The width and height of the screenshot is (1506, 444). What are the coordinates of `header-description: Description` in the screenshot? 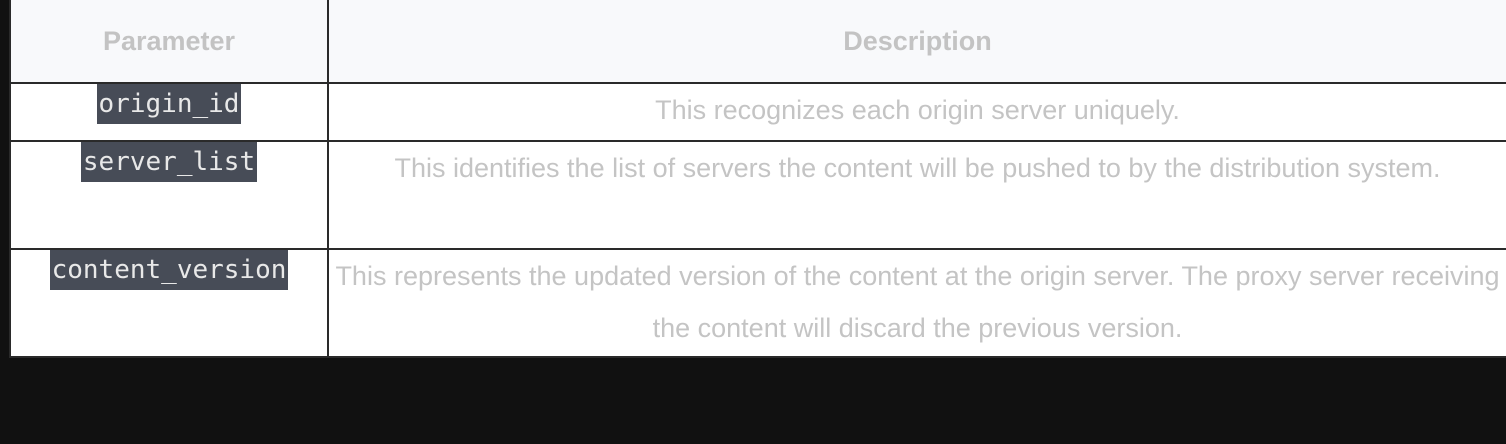 It's located at (916, 42).